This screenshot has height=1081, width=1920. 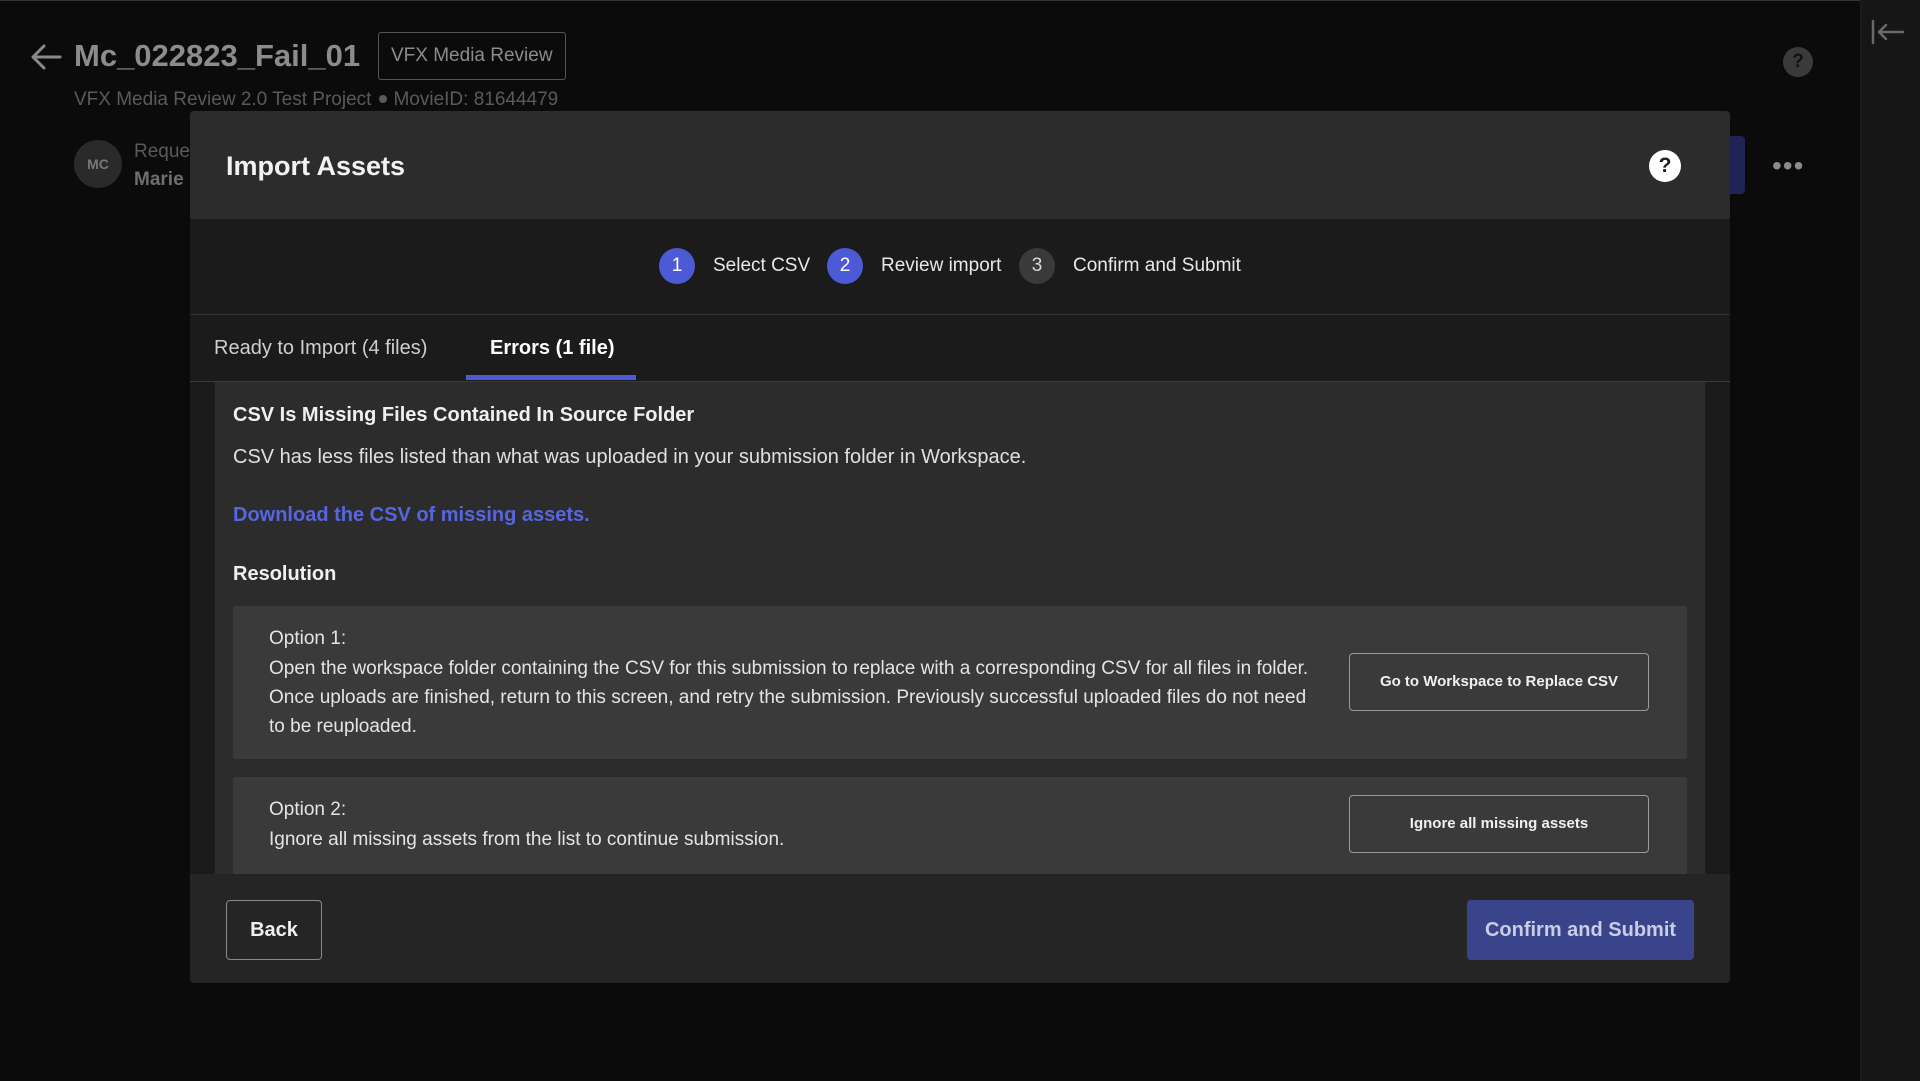 What do you see at coordinates (98, 164) in the screenshot?
I see `avatar: MC` at bounding box center [98, 164].